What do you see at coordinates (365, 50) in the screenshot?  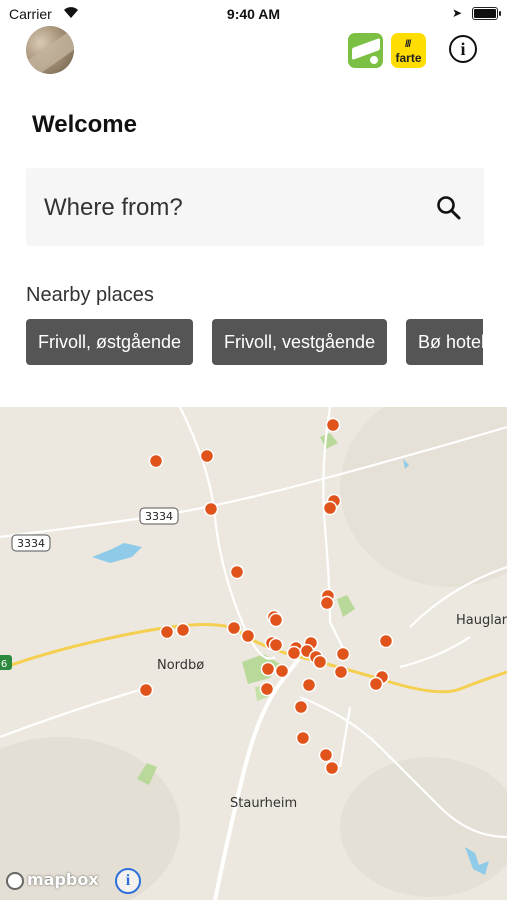 I see `green-app-icon` at bounding box center [365, 50].